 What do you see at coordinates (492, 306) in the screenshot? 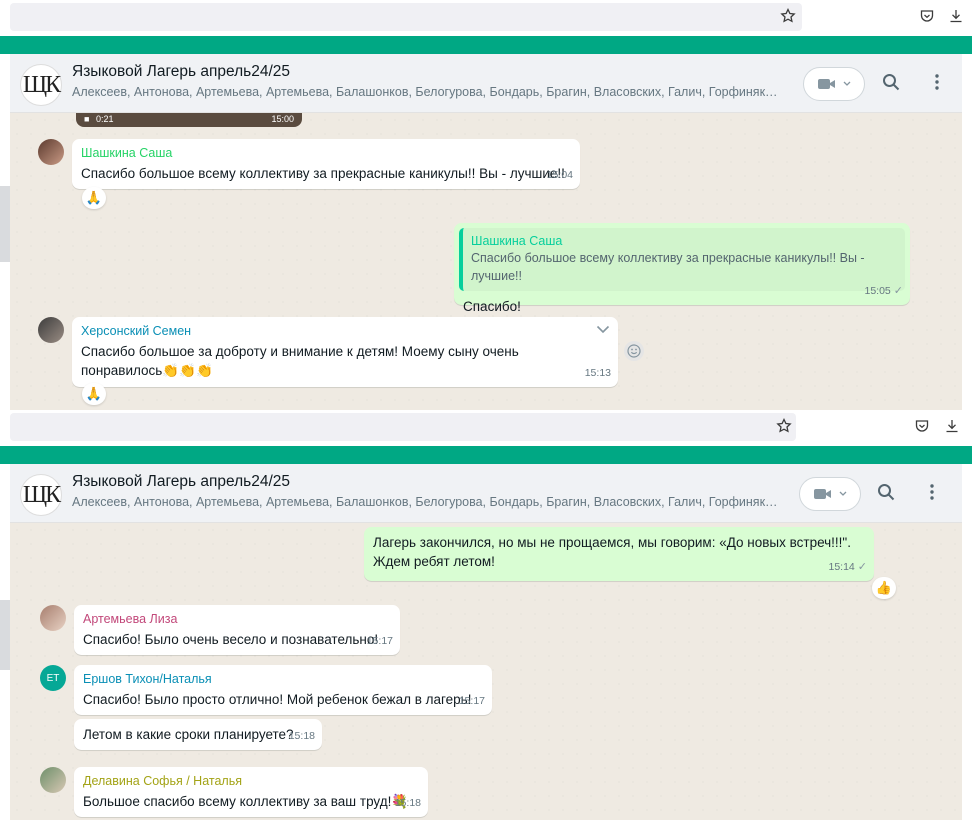
I see `message-text: Спасибо!` at bounding box center [492, 306].